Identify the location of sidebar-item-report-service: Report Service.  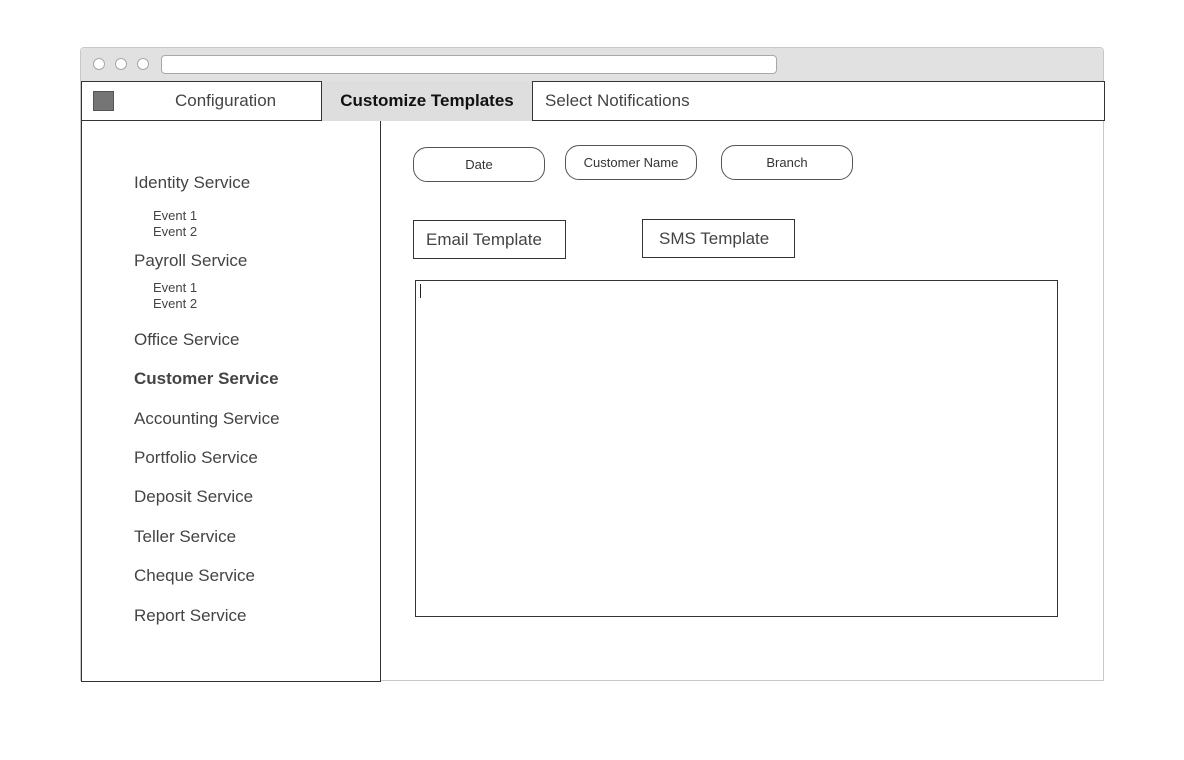
(190, 616).